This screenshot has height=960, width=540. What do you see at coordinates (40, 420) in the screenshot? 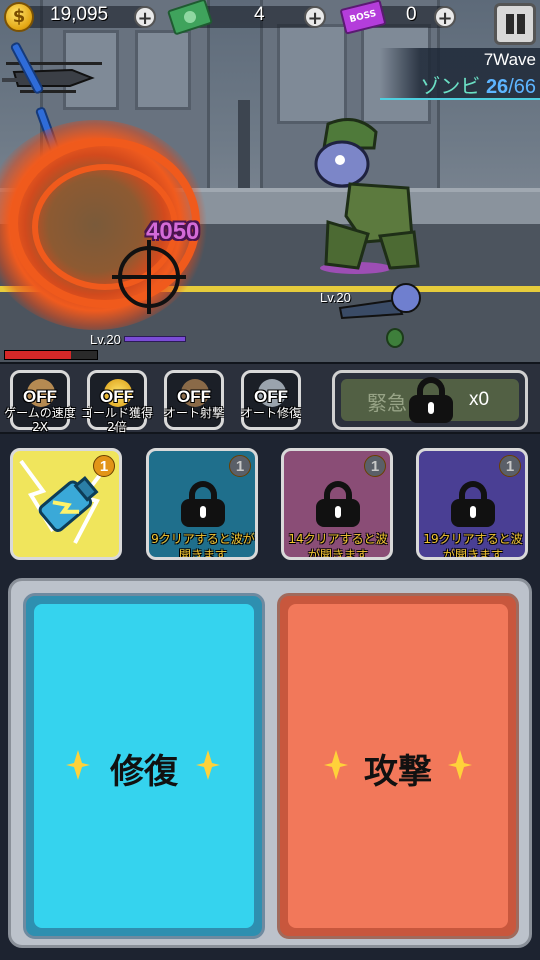
I see `toggle-label: ゲームの速度 2X` at bounding box center [40, 420].